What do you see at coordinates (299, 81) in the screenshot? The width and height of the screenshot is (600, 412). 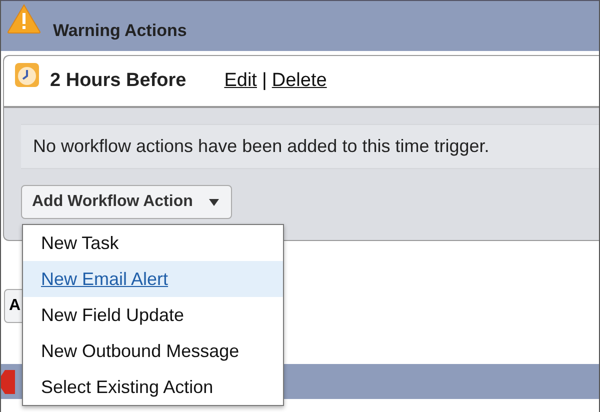 I see `delete-link: Delete` at bounding box center [299, 81].